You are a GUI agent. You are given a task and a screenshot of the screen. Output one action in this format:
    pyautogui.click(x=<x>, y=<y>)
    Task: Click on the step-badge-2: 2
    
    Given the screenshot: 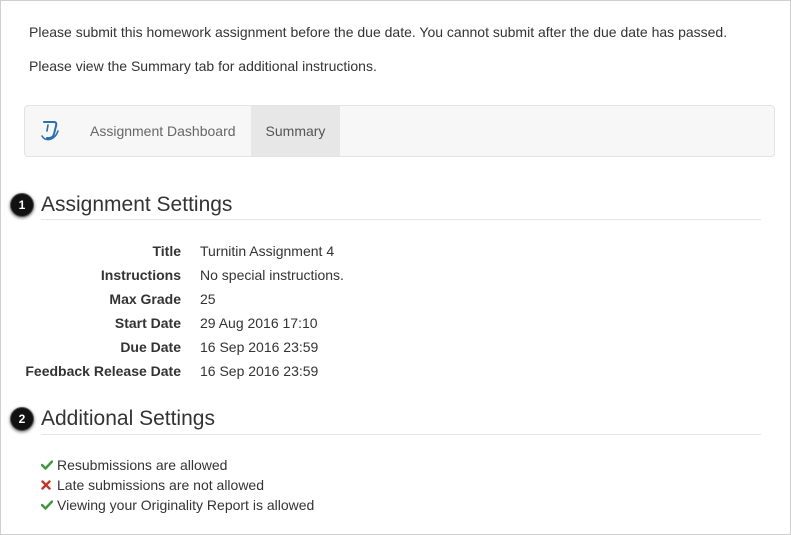 What is the action you would take?
    pyautogui.click(x=22, y=419)
    